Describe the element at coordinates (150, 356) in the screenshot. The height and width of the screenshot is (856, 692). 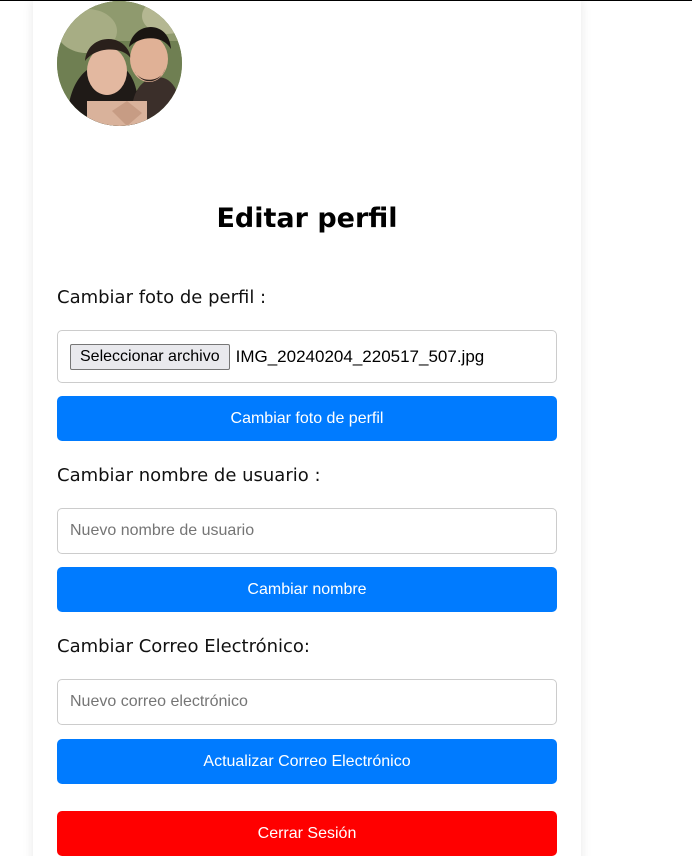
I see `choose-file-button: Seleccionar archivo` at that location.